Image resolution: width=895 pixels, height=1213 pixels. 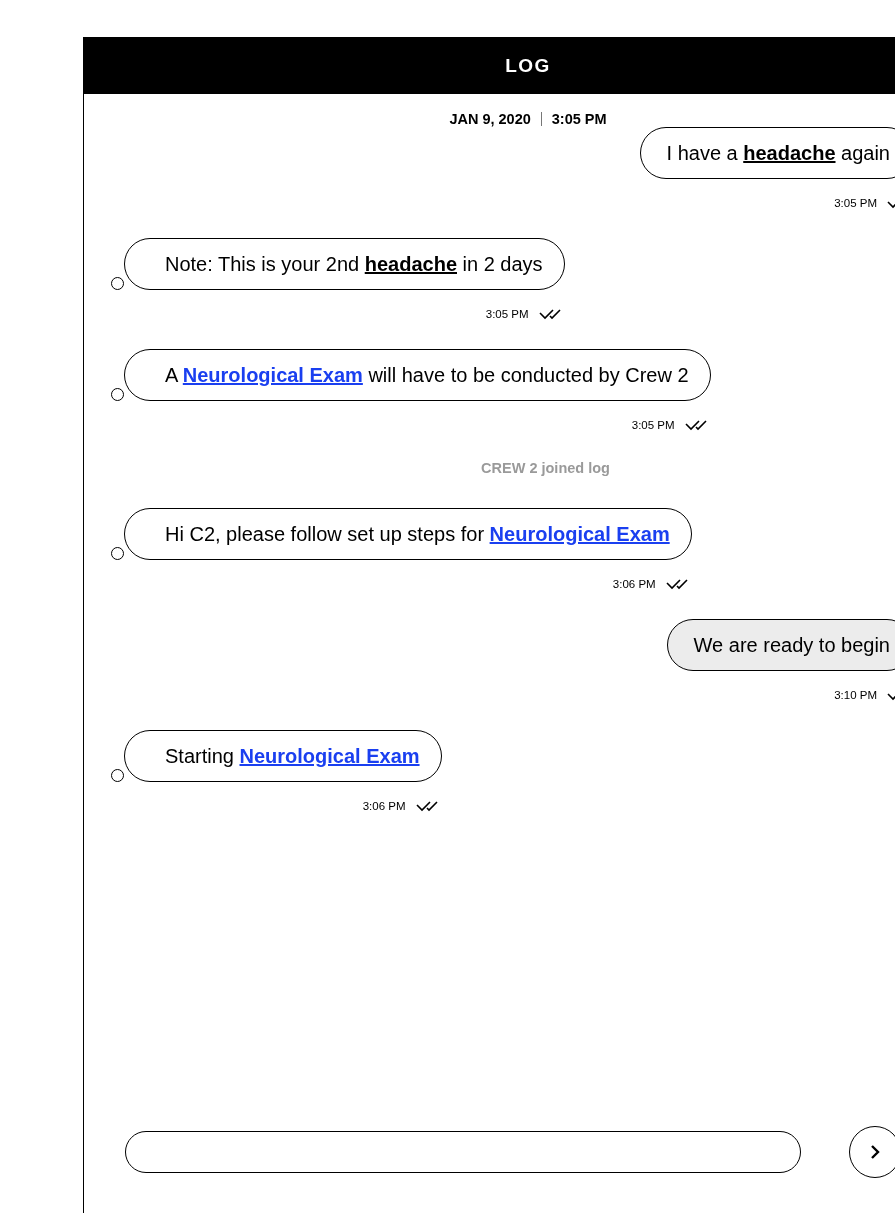 I want to click on message-text: Starting Neurological Exam, so click(x=292, y=756).